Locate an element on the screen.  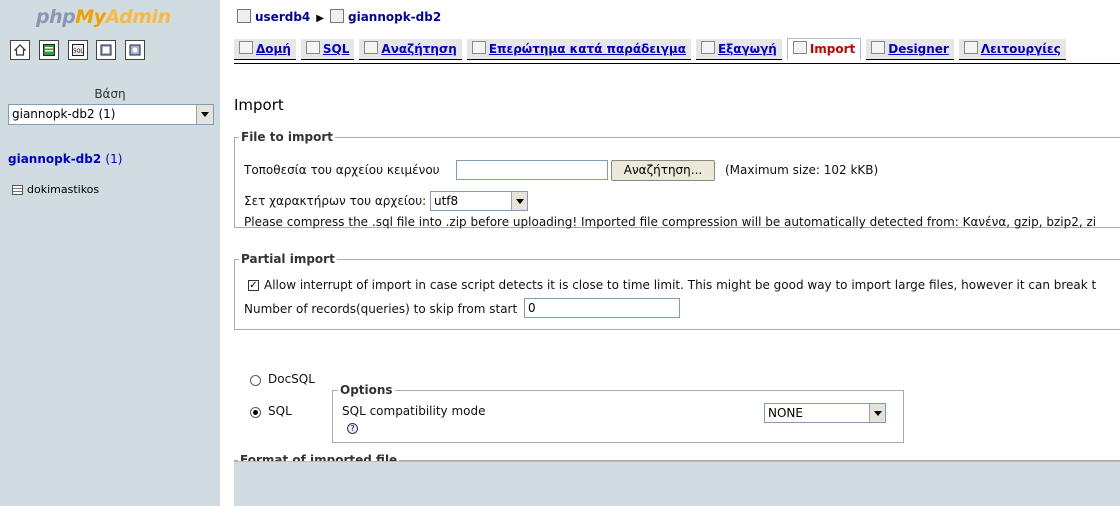
partial-import-legend: Partial import is located at coordinates (288, 259).